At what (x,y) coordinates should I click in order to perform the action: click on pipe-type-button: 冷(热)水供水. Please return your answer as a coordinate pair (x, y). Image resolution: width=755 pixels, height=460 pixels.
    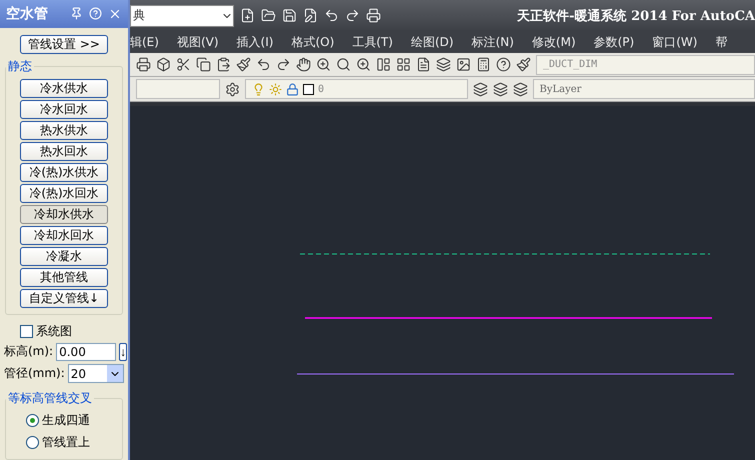
    Looking at the image, I should click on (64, 172).